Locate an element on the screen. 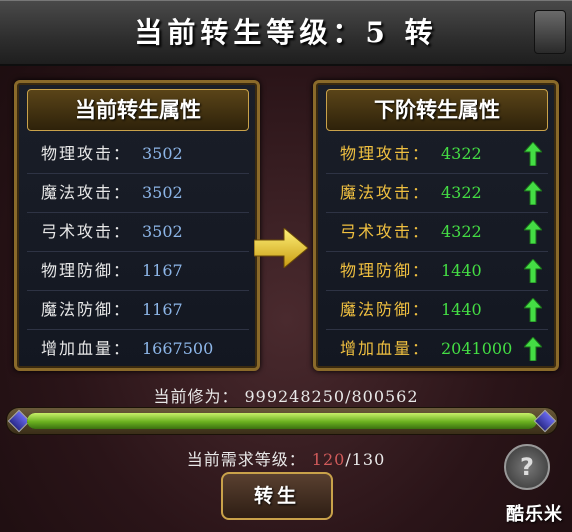 The width and height of the screenshot is (572, 532). cultivation-label: 当前修为： is located at coordinates (196, 396).